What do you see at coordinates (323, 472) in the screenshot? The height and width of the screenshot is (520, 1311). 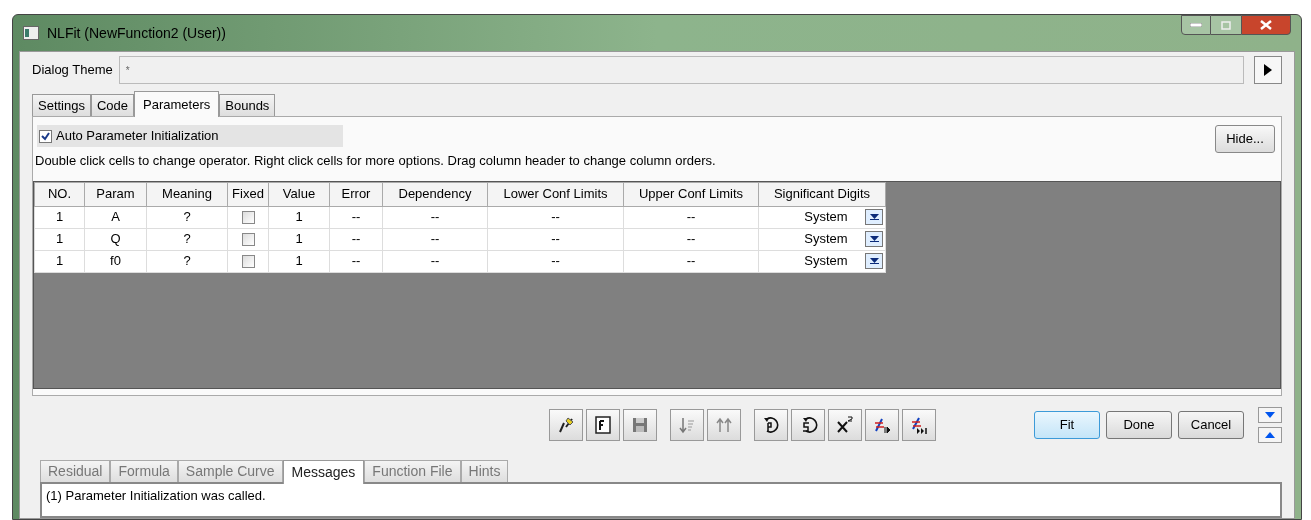 I see `tab: Messages` at bounding box center [323, 472].